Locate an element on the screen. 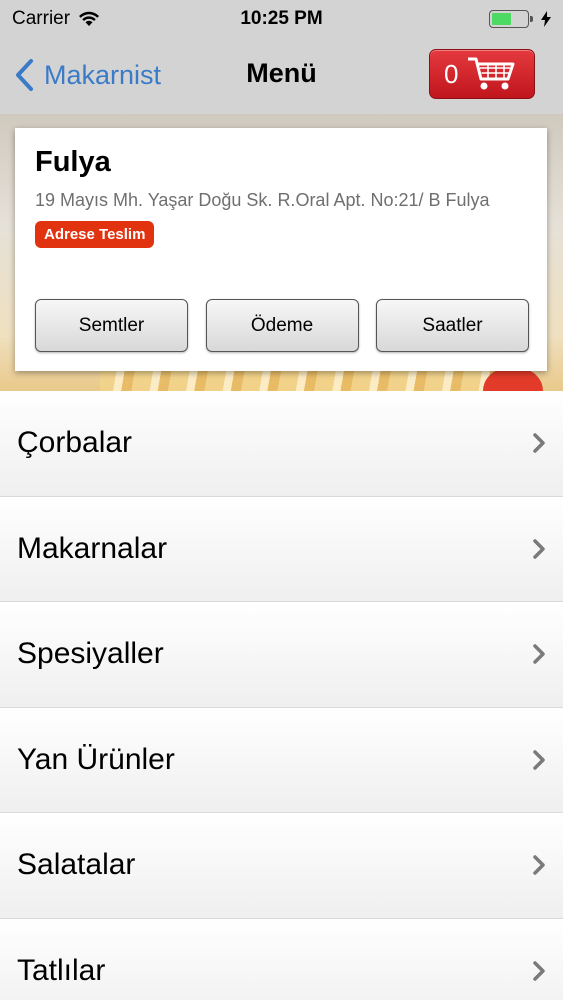 This screenshot has width=563, height=1000. status-right is located at coordinates (520, 19).